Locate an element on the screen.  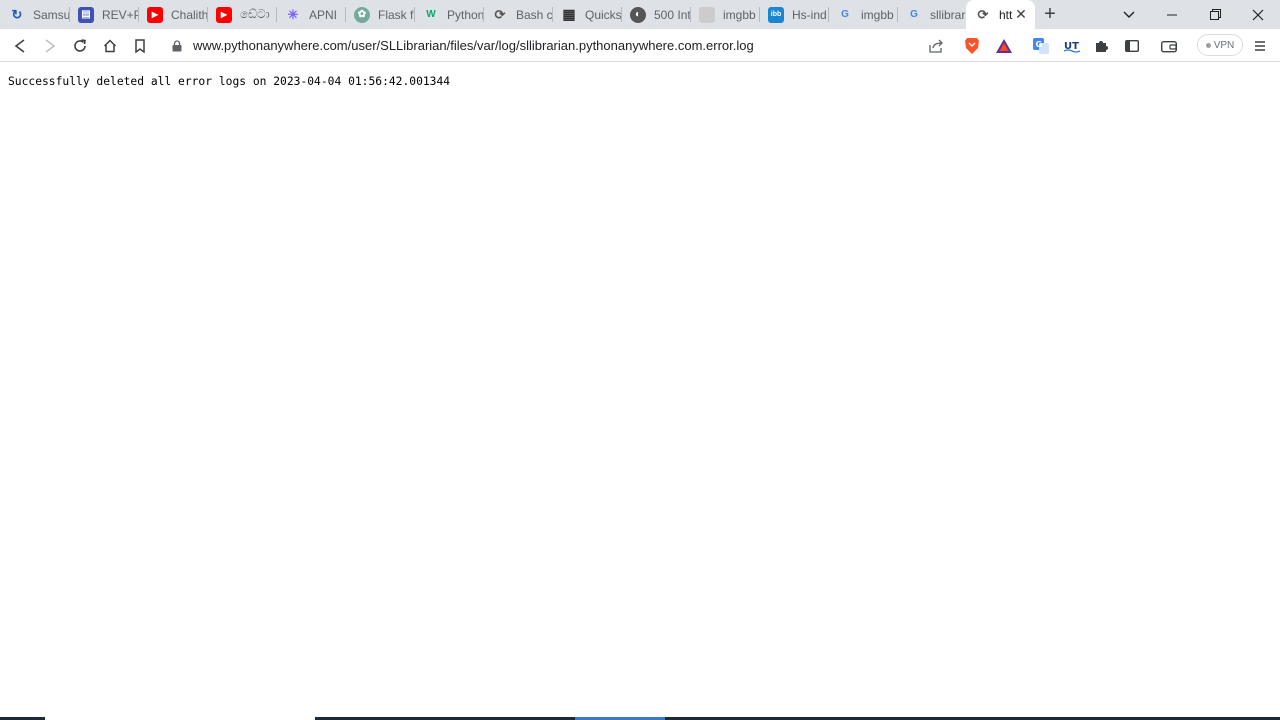
browser-tab: ▶ ඩේටා is located at coordinates (241, 14).